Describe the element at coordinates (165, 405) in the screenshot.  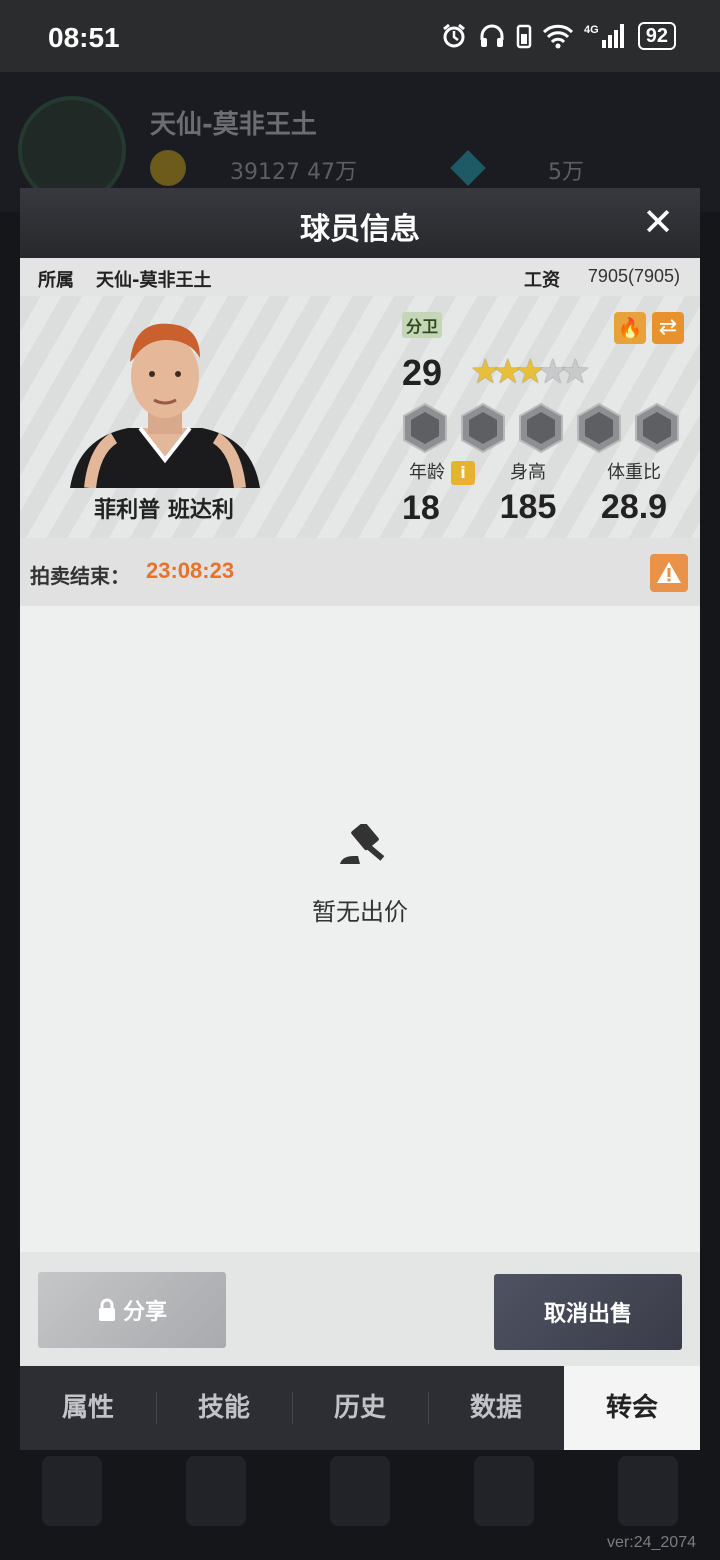
I see `player-portrait` at that location.